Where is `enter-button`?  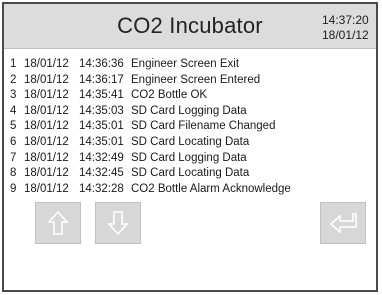 enter-button is located at coordinates (343, 223).